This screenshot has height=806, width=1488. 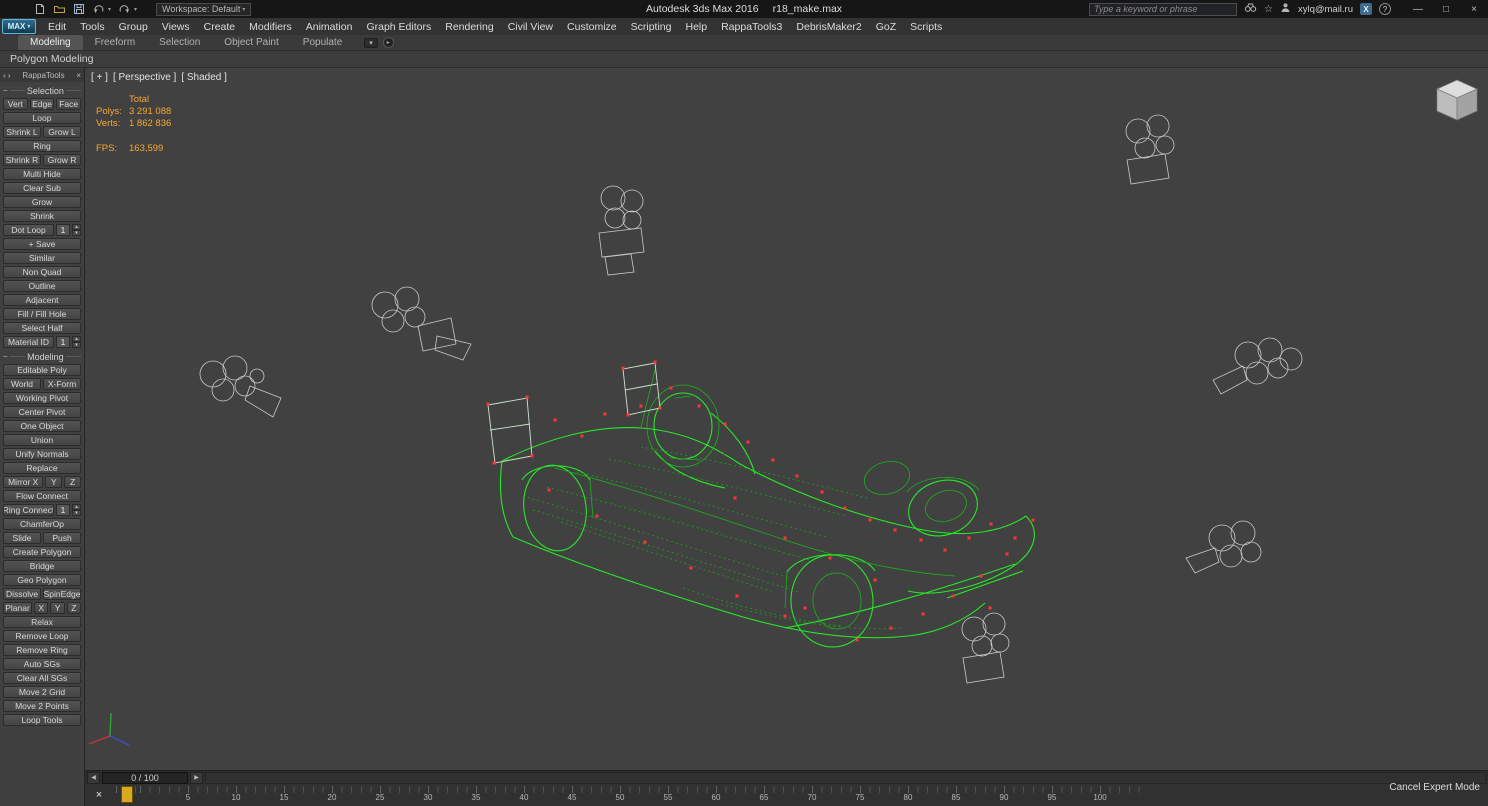 What do you see at coordinates (22, 538) in the screenshot?
I see `rt-button-slide: Slide` at bounding box center [22, 538].